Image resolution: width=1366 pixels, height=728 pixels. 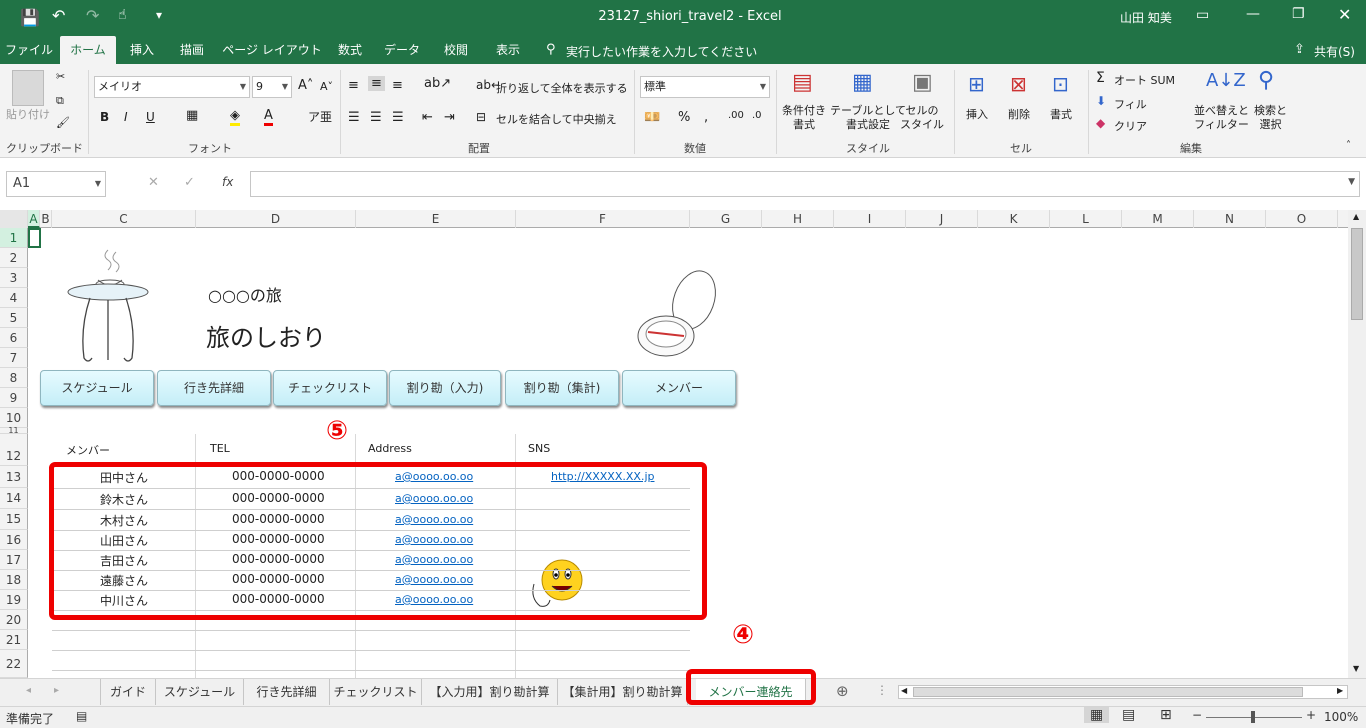 I want to click on vertical-scroll-thumb, so click(x=1357, y=274).